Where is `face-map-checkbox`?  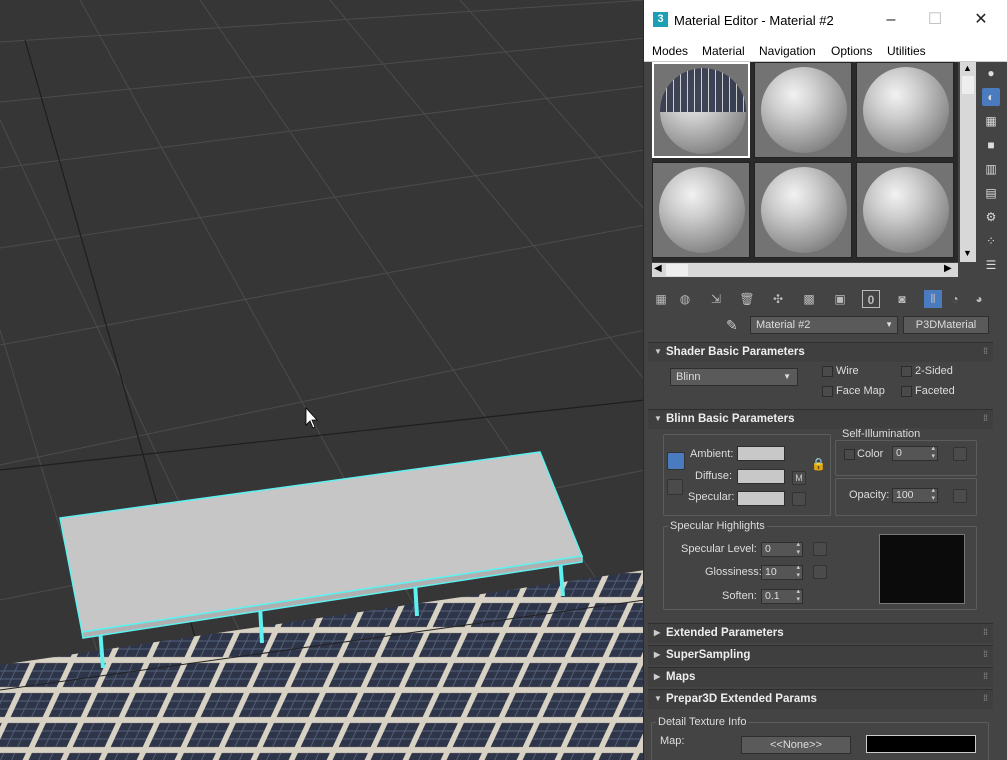
face-map-checkbox is located at coordinates (827, 391).